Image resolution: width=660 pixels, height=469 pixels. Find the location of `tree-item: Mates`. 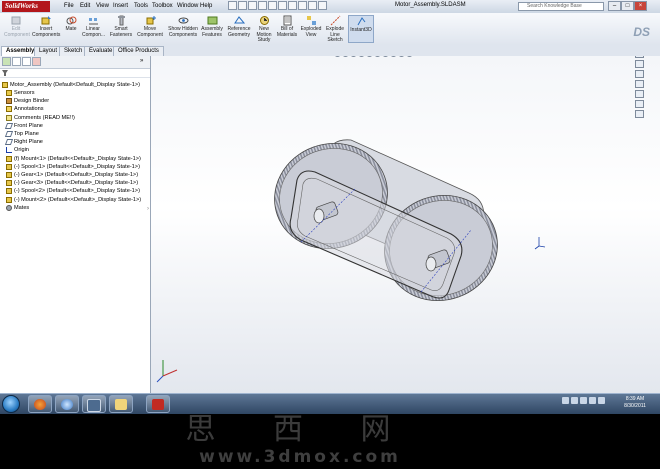

tree-item: Mates is located at coordinates (18, 207).